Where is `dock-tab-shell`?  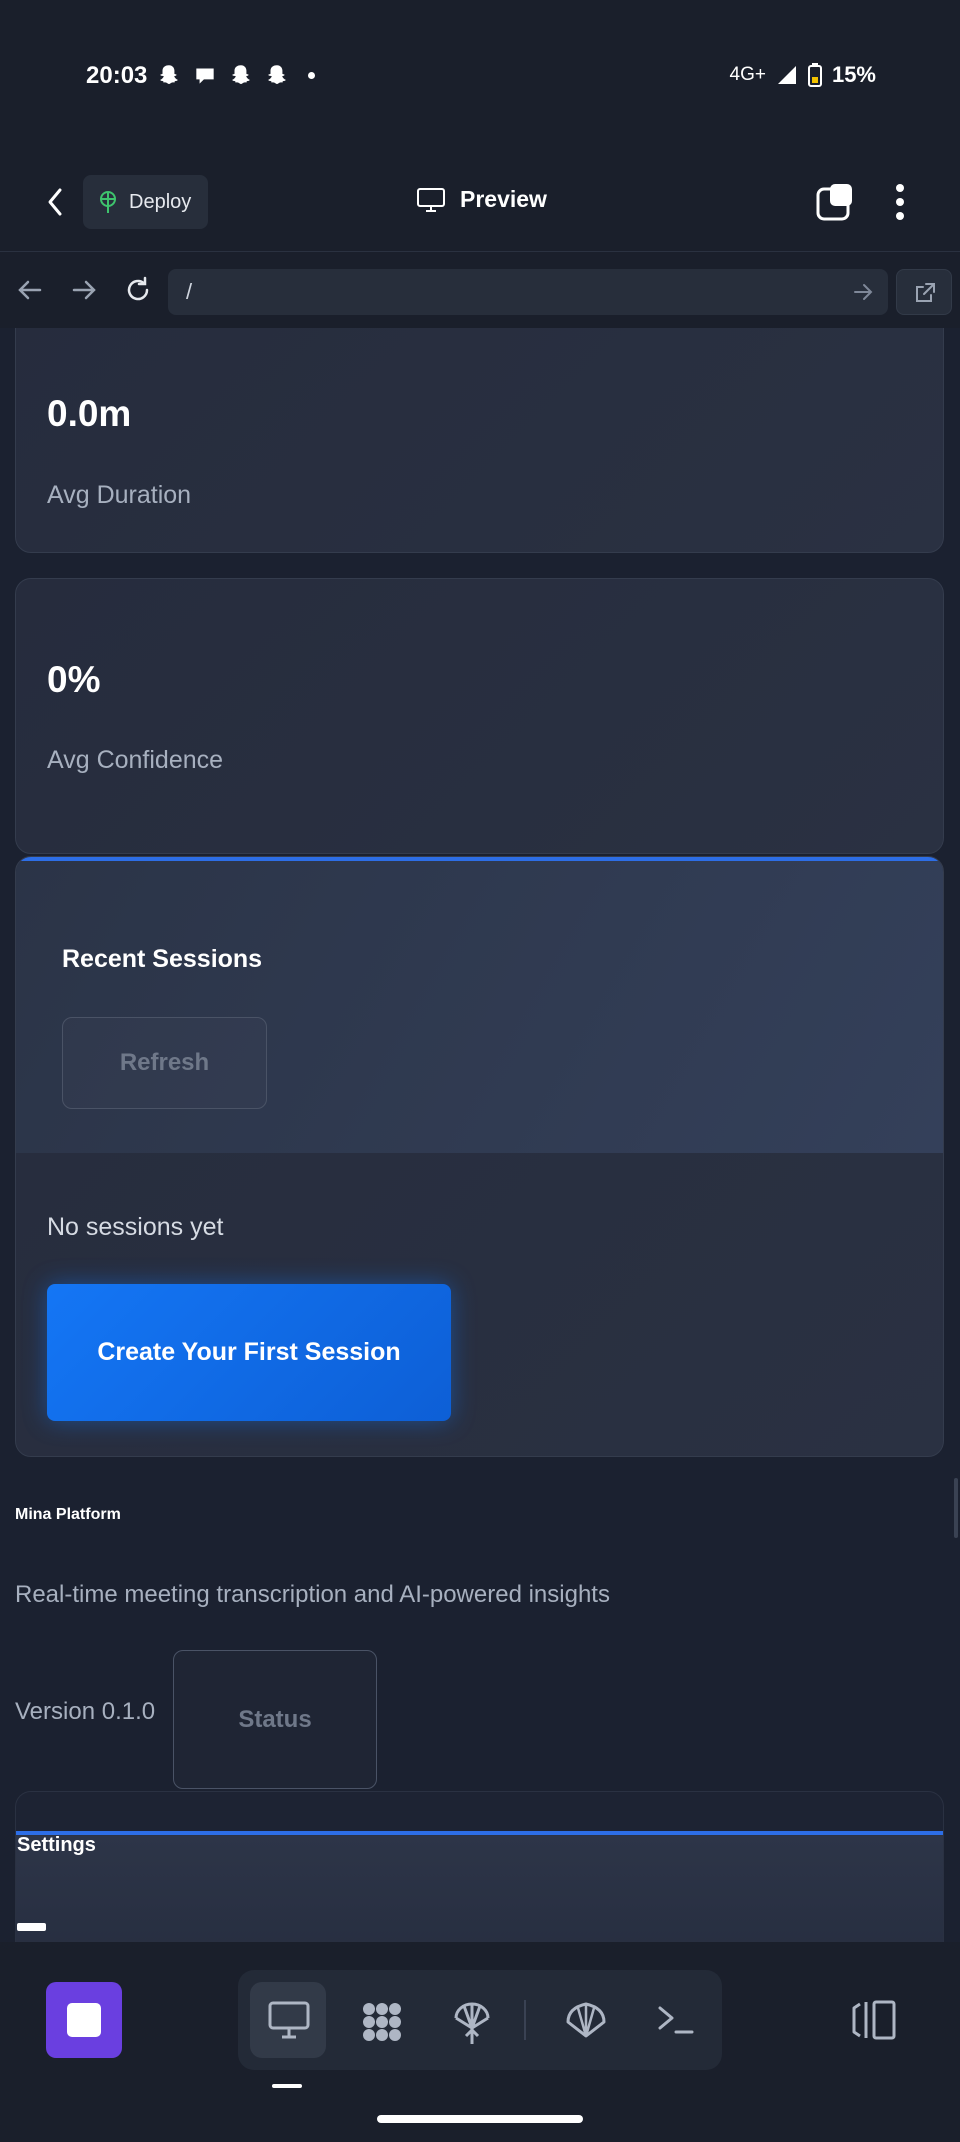 dock-tab-shell is located at coordinates (584, 2020).